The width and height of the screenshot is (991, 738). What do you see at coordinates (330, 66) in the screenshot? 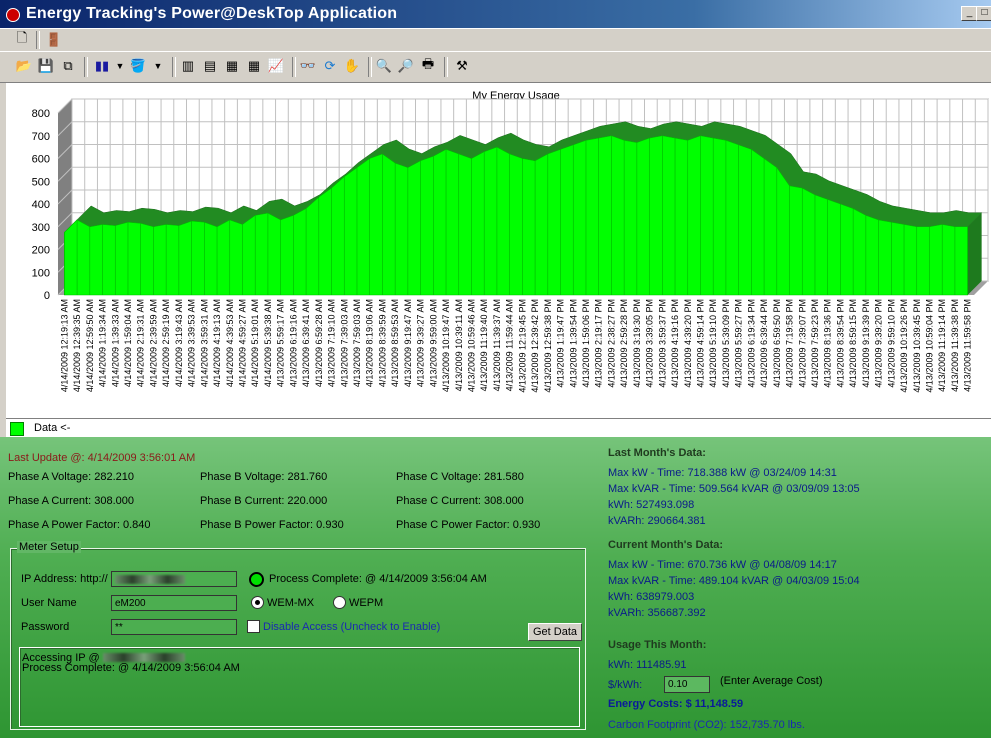
I see `rotate-icon: ⟳` at bounding box center [330, 66].